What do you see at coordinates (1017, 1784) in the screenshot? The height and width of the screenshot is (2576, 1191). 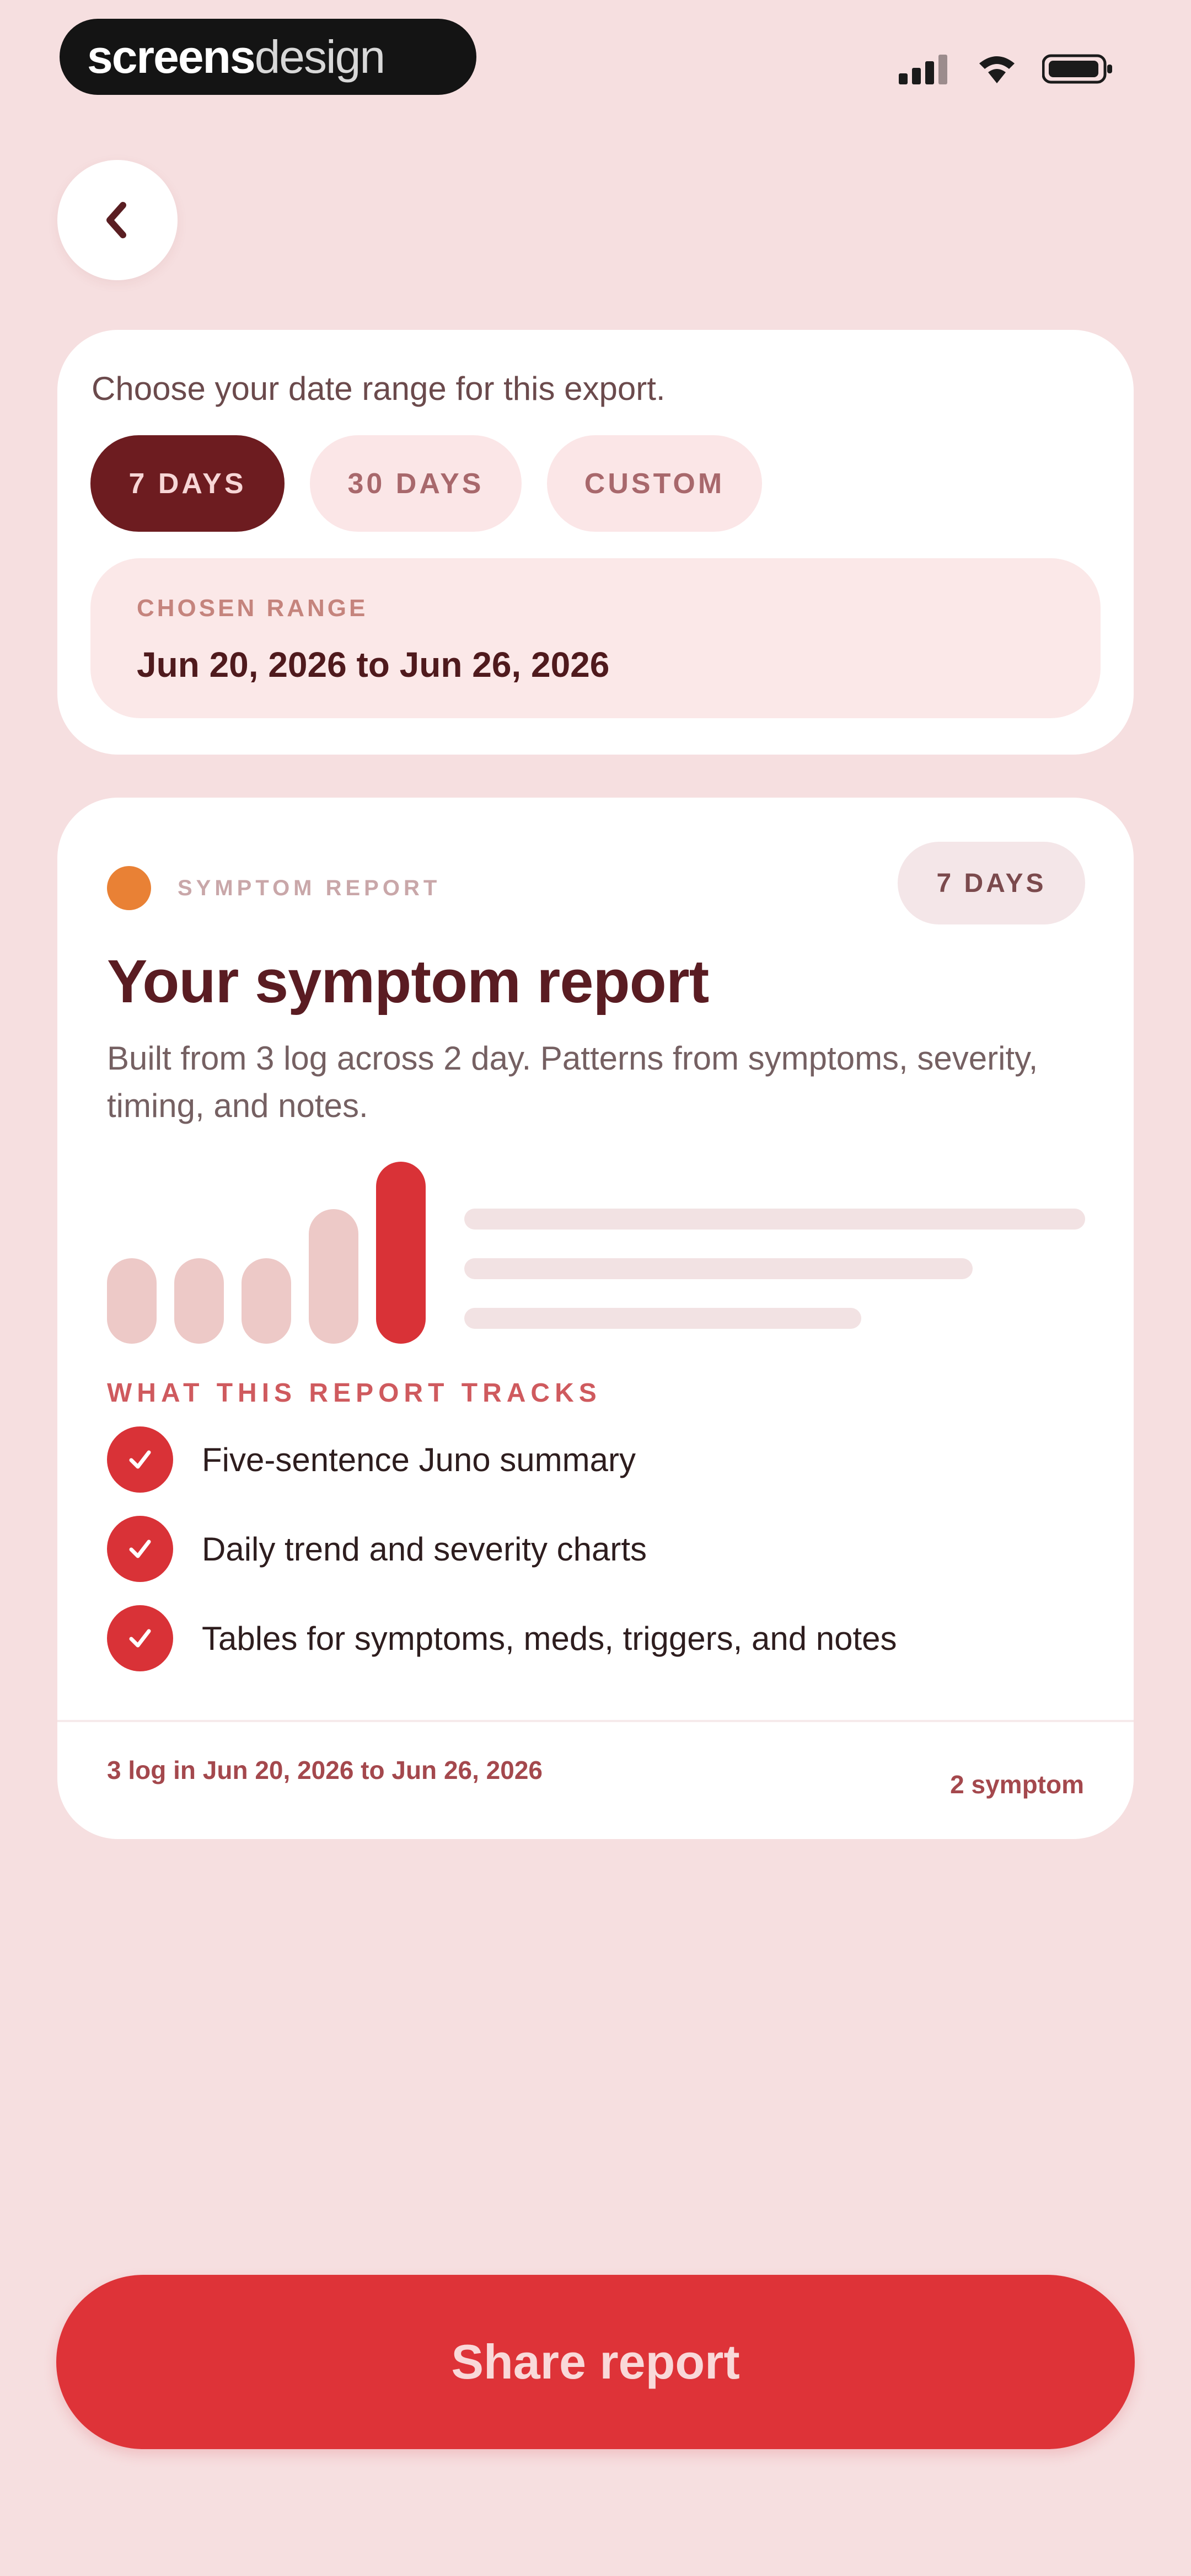 I see `report-footer-count: 2 symptom` at bounding box center [1017, 1784].